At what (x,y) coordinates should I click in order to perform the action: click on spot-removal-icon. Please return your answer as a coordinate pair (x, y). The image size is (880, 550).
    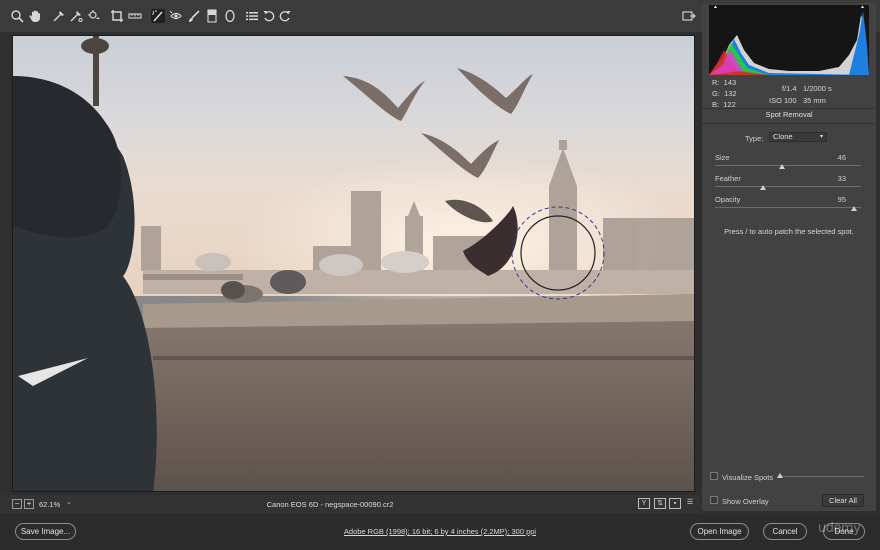
    Looking at the image, I should click on (158, 16).